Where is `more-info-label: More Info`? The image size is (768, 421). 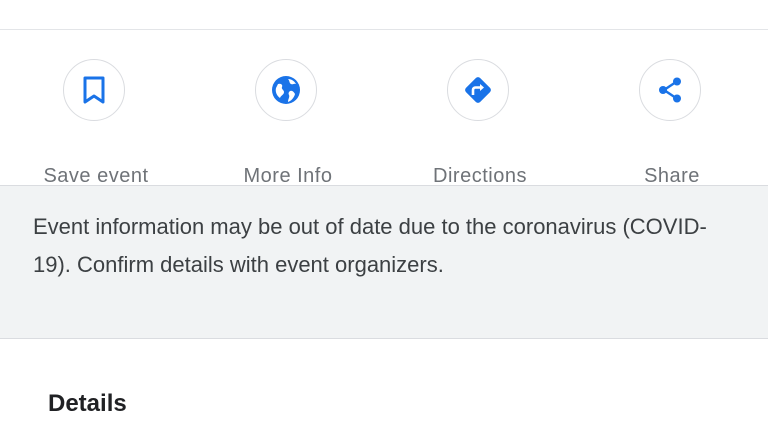
more-info-label: More Info is located at coordinates (288, 176).